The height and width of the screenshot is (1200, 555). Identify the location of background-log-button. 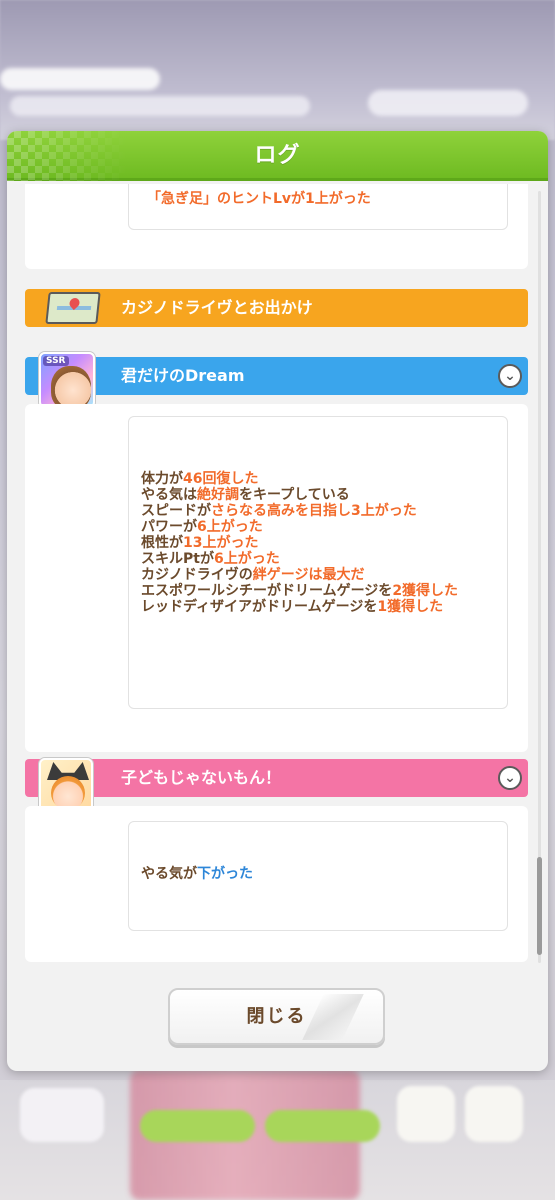
(426, 1114).